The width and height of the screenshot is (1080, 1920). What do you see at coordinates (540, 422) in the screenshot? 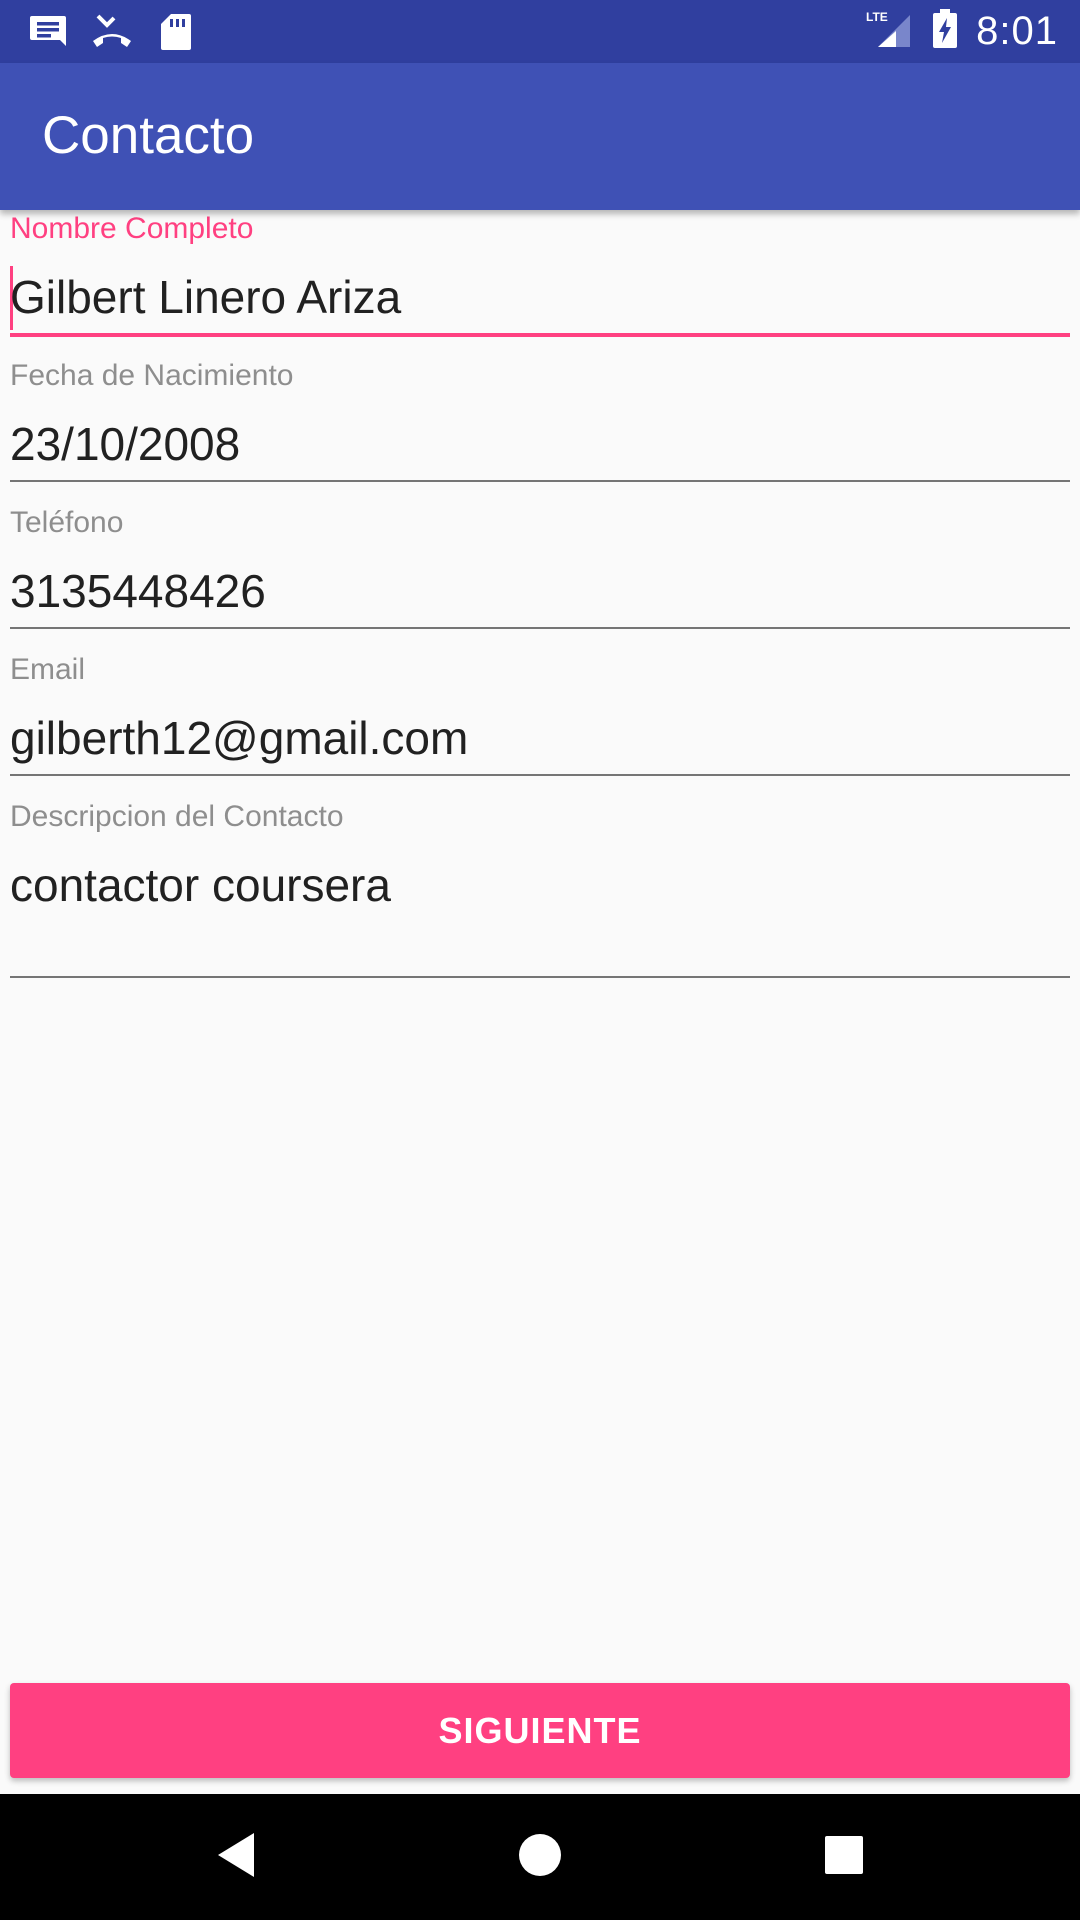
I see `fecha-nacimiento-field: Fecha de Nacimiento 23/10/2008` at bounding box center [540, 422].